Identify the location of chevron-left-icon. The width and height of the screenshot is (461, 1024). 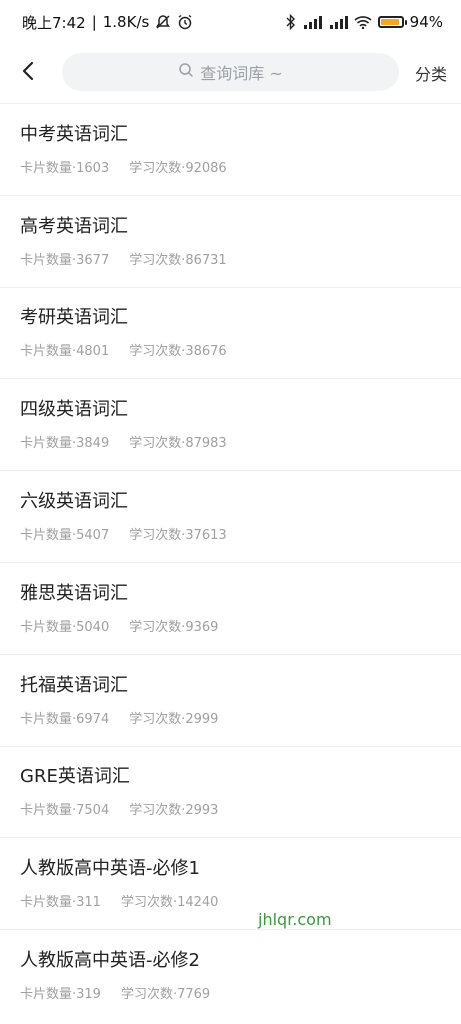
(28, 73).